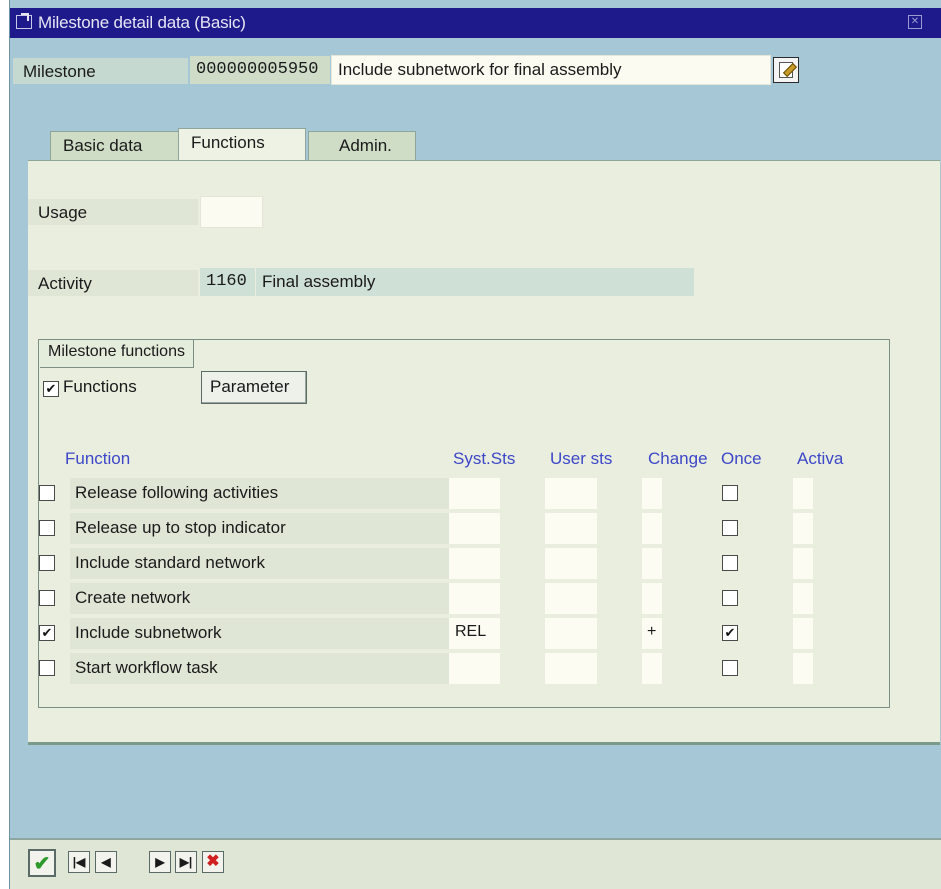  What do you see at coordinates (262, 493) in the screenshot?
I see `row-release-following-label: Release following activities` at bounding box center [262, 493].